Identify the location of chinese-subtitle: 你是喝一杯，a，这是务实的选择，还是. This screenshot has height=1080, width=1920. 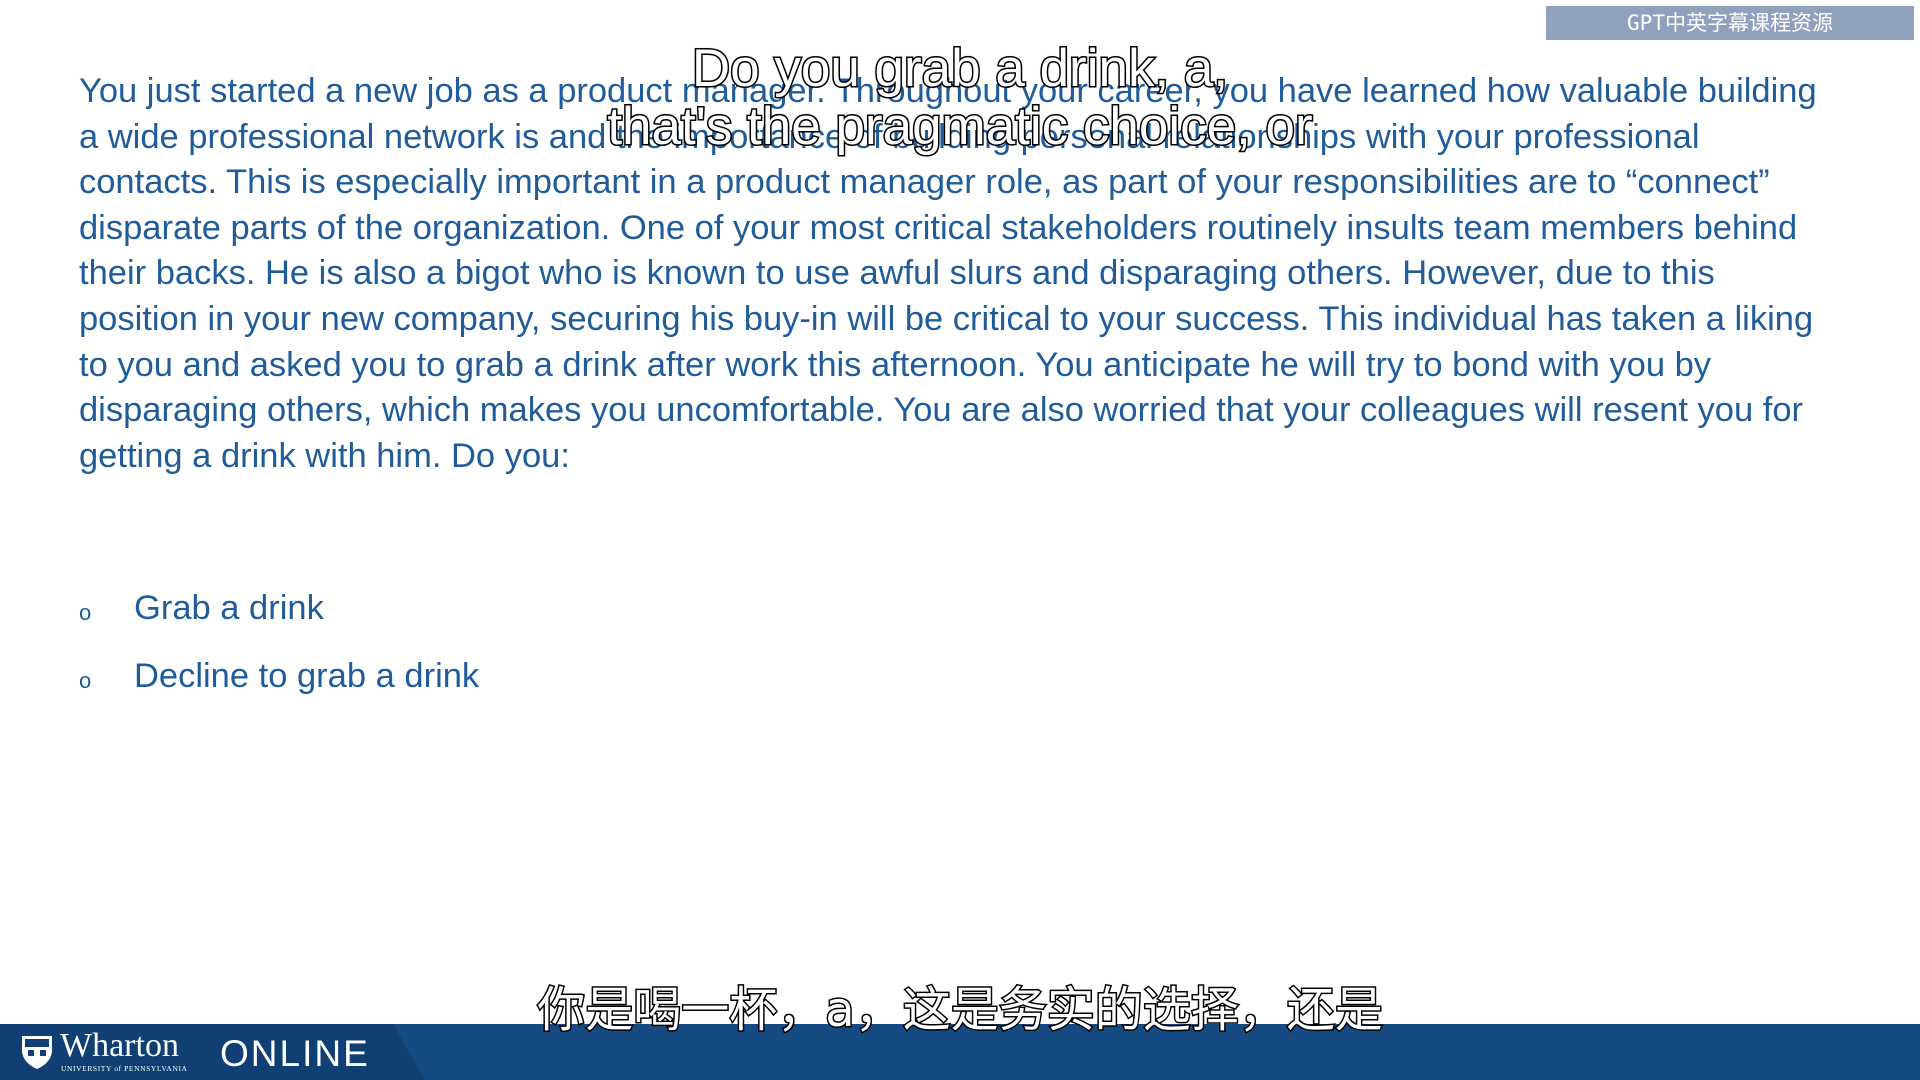
(960, 1010).